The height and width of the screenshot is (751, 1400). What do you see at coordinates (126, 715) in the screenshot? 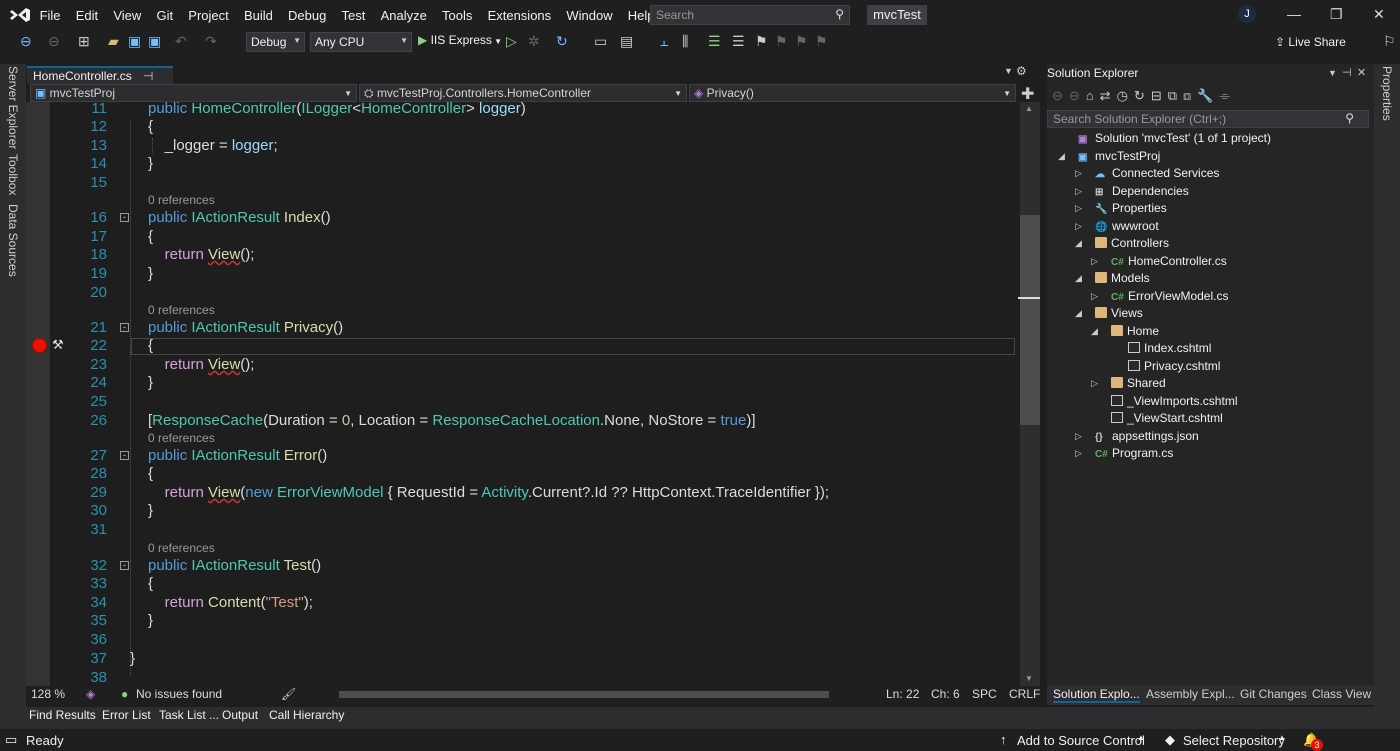
I see `tab-error-list: Error List` at bounding box center [126, 715].